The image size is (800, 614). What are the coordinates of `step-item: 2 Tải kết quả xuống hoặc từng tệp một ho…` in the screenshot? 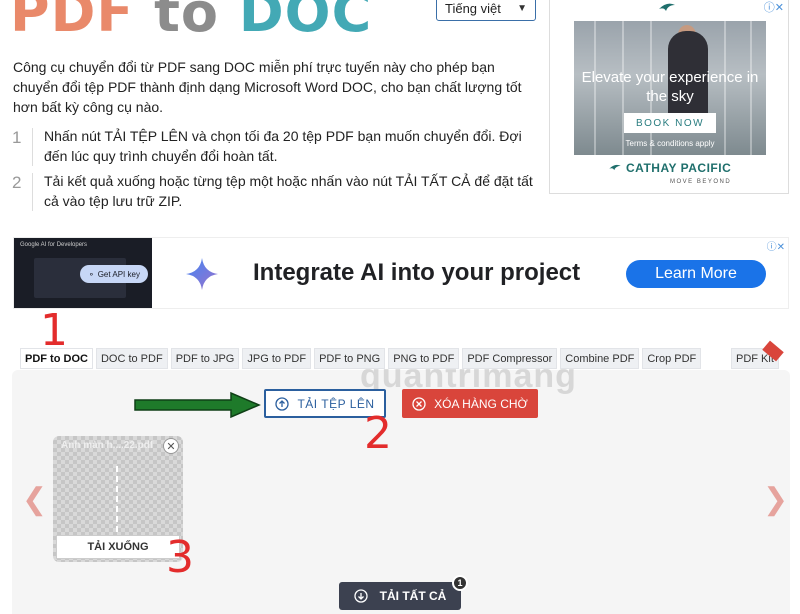 It's located at (274, 191).